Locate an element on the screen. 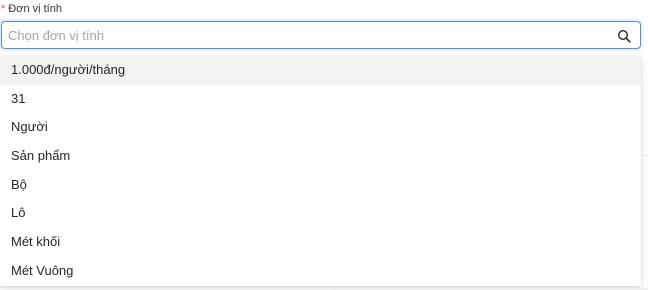 The height and width of the screenshot is (290, 648). dropdown-option: 1.000đ/người/tháng is located at coordinates (320, 70).